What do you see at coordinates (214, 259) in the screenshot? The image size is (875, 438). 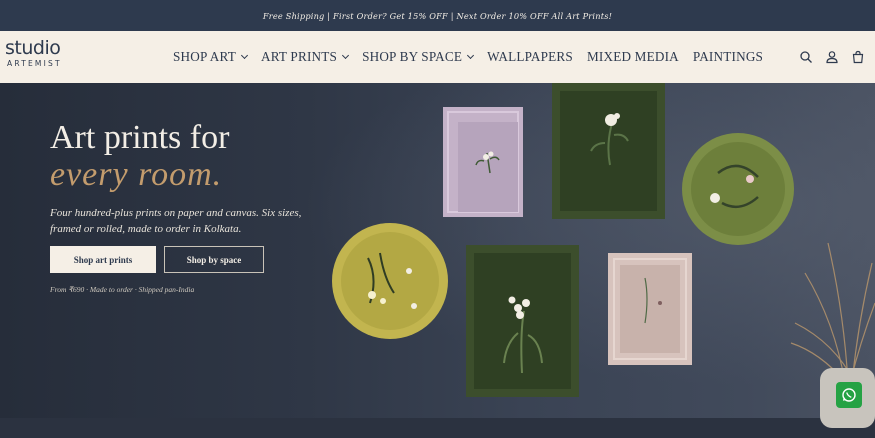 I see `shop-by-space-button: Shop by space` at bounding box center [214, 259].